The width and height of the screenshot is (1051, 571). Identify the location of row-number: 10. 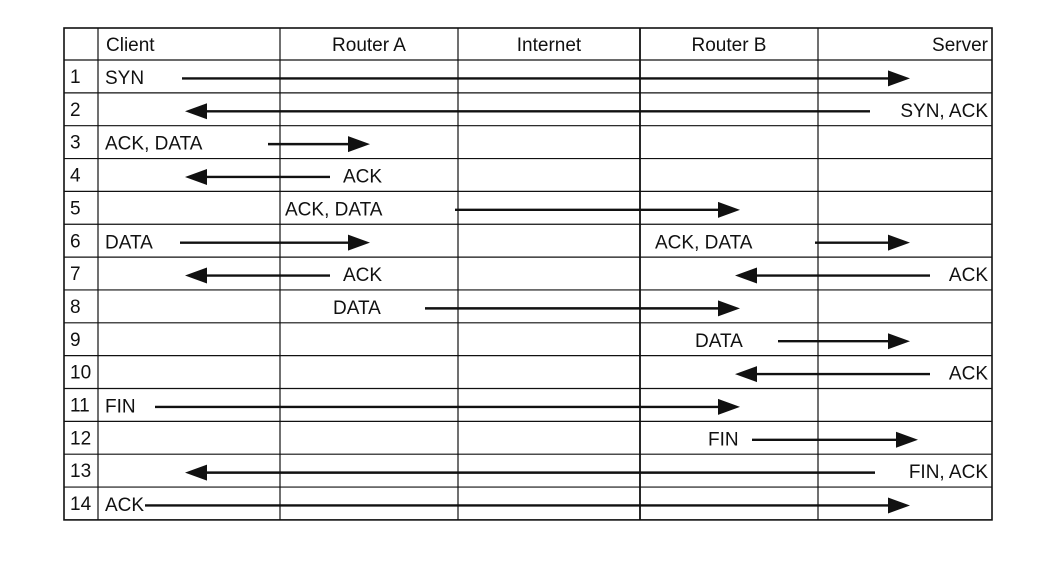
(80, 373).